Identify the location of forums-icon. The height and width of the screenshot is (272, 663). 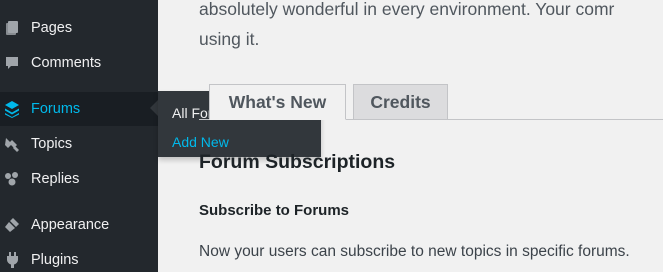
(12, 109).